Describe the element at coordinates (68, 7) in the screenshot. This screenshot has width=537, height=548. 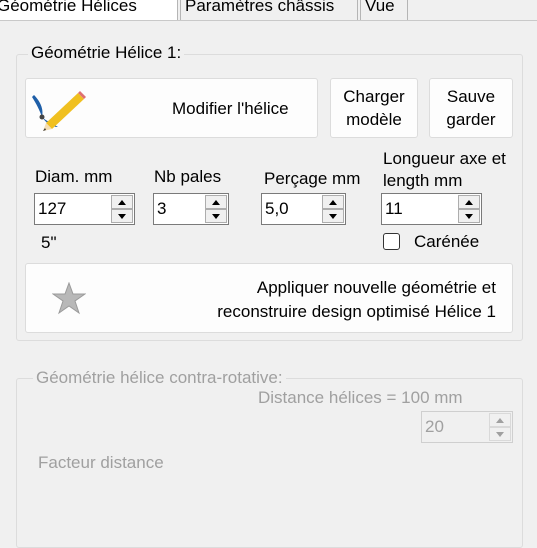
I see `tab-label: Géométrie Hélices` at that location.